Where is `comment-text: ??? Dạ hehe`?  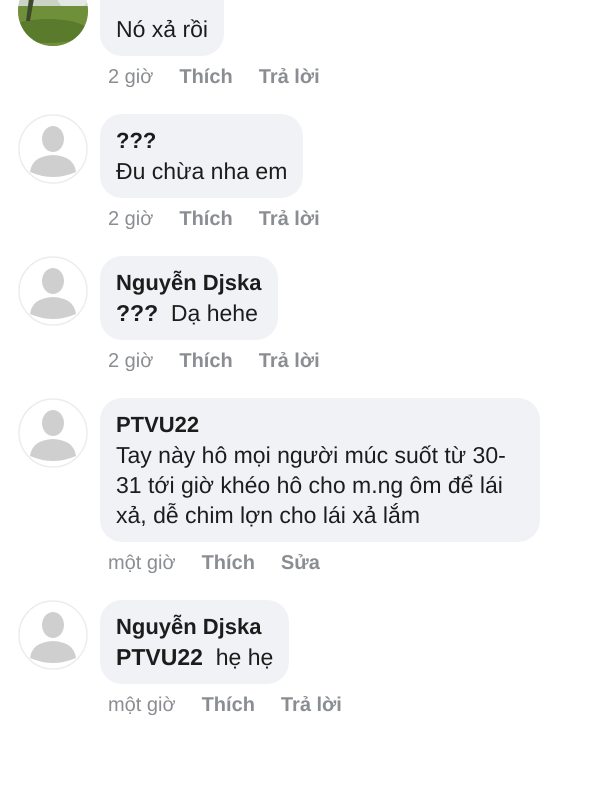 comment-text: ??? Dạ hehe is located at coordinates (187, 313).